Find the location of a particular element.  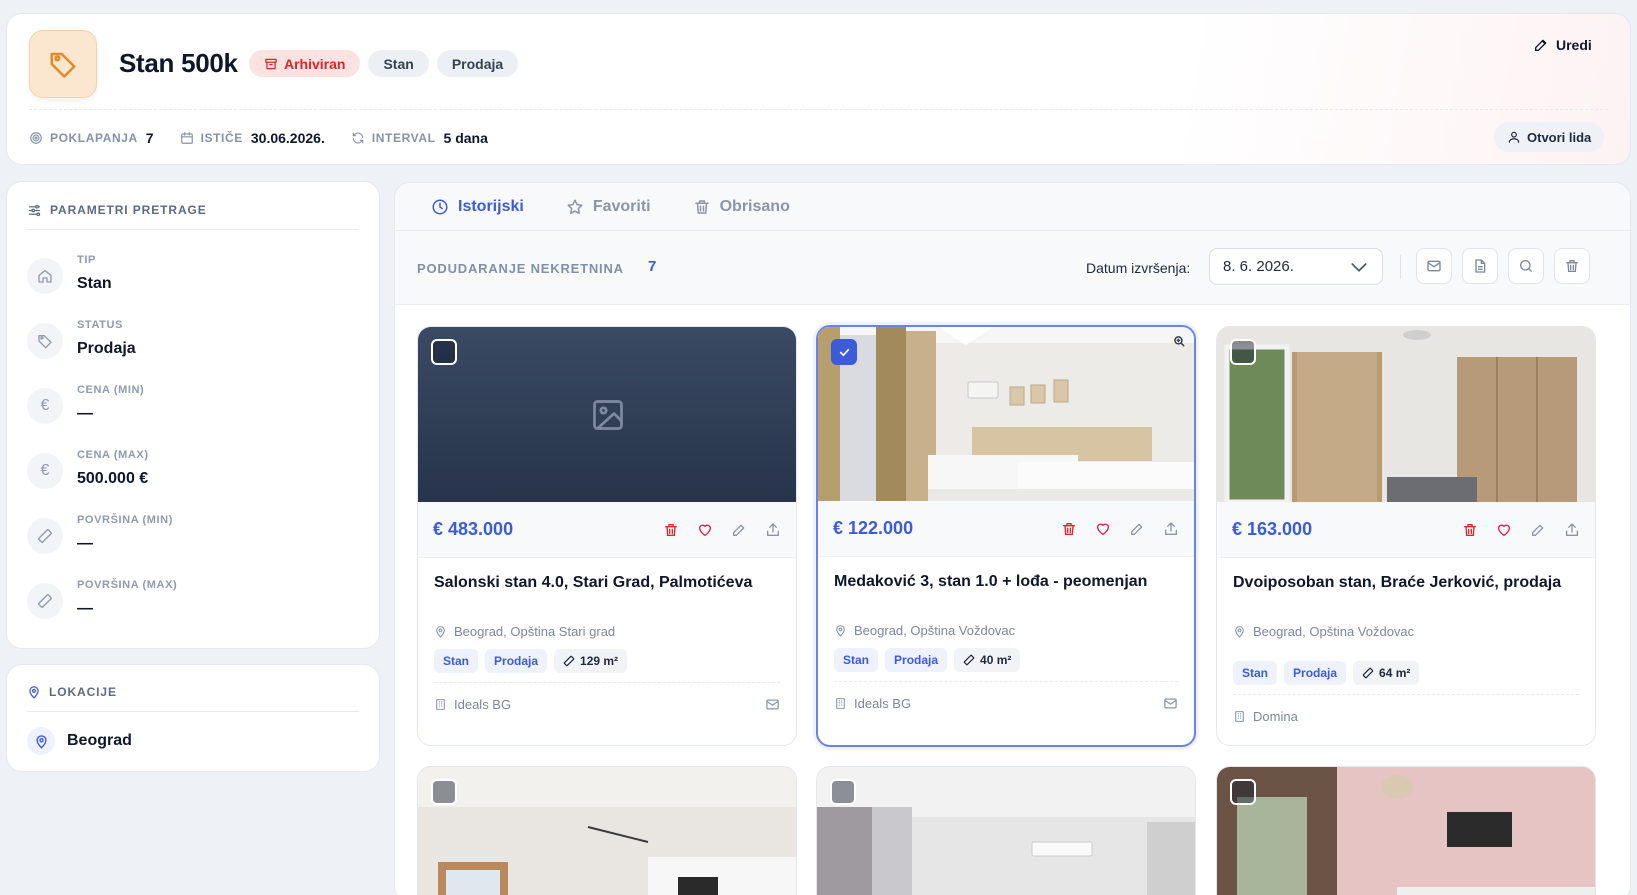

execution-date-select: 8. 6. 2026. is located at coordinates (1296, 266).